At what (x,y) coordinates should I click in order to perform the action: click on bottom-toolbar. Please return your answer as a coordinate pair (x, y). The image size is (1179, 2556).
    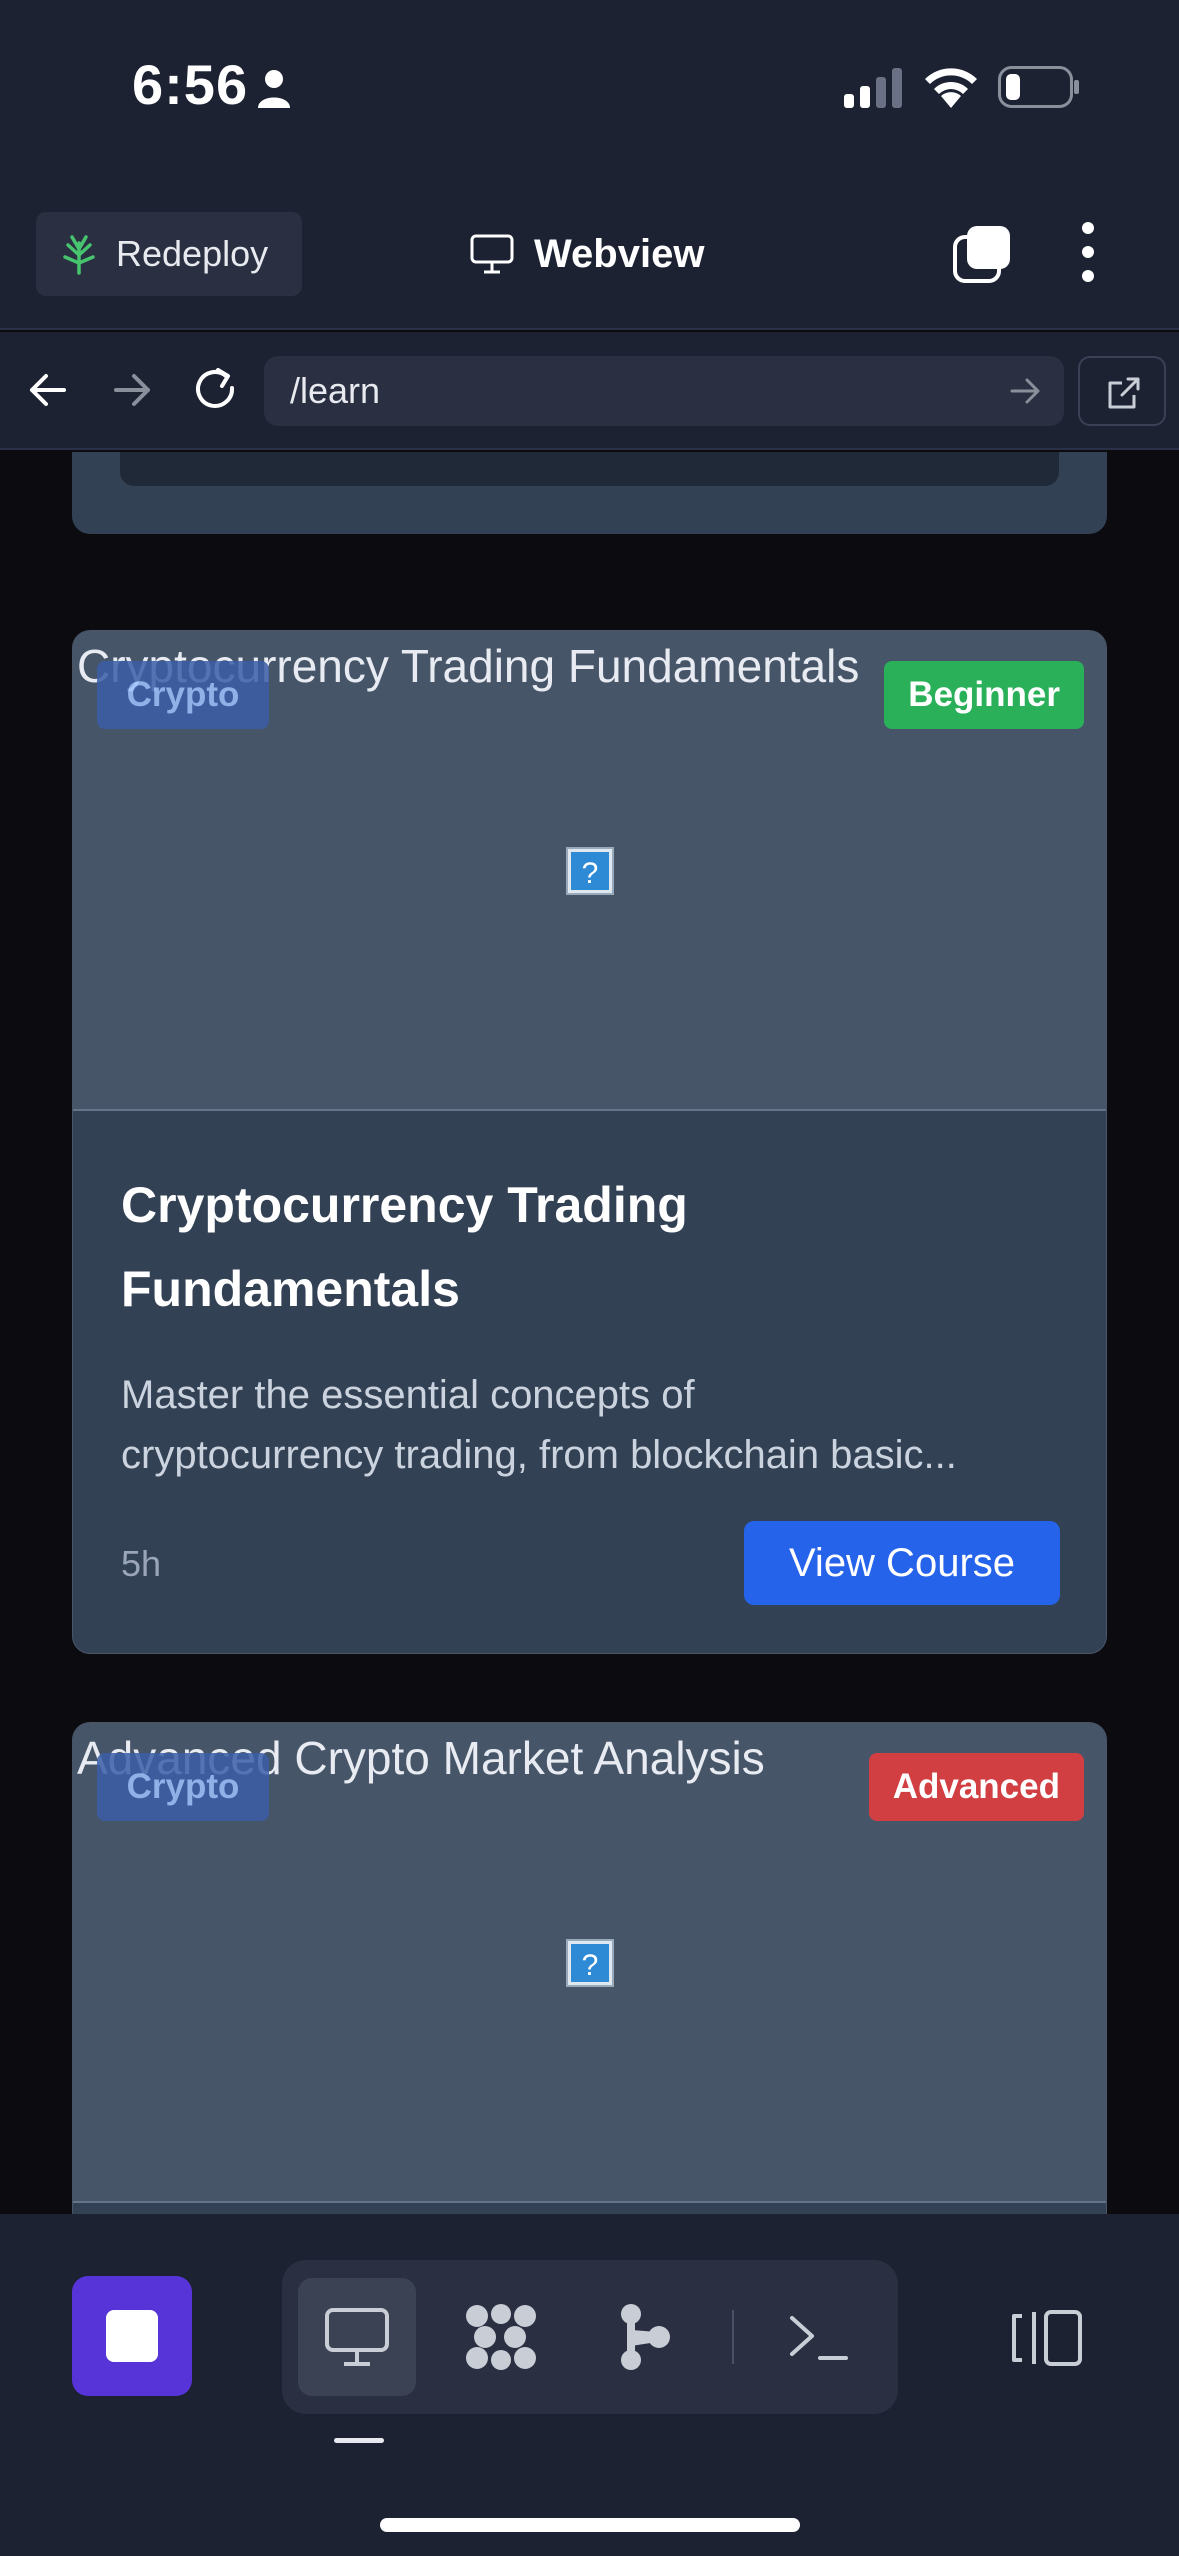
    Looking at the image, I should click on (589, 2385).